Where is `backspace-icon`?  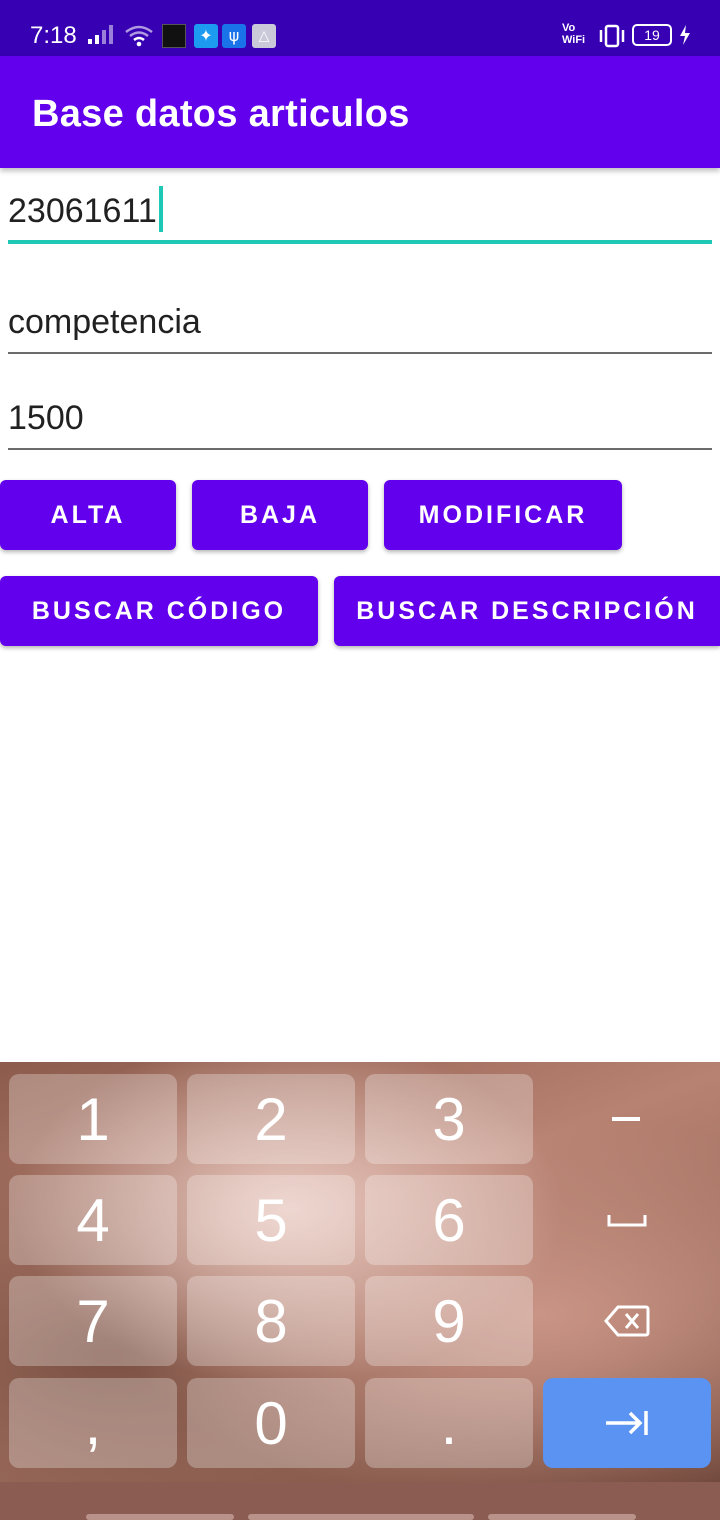 backspace-icon is located at coordinates (627, 1321).